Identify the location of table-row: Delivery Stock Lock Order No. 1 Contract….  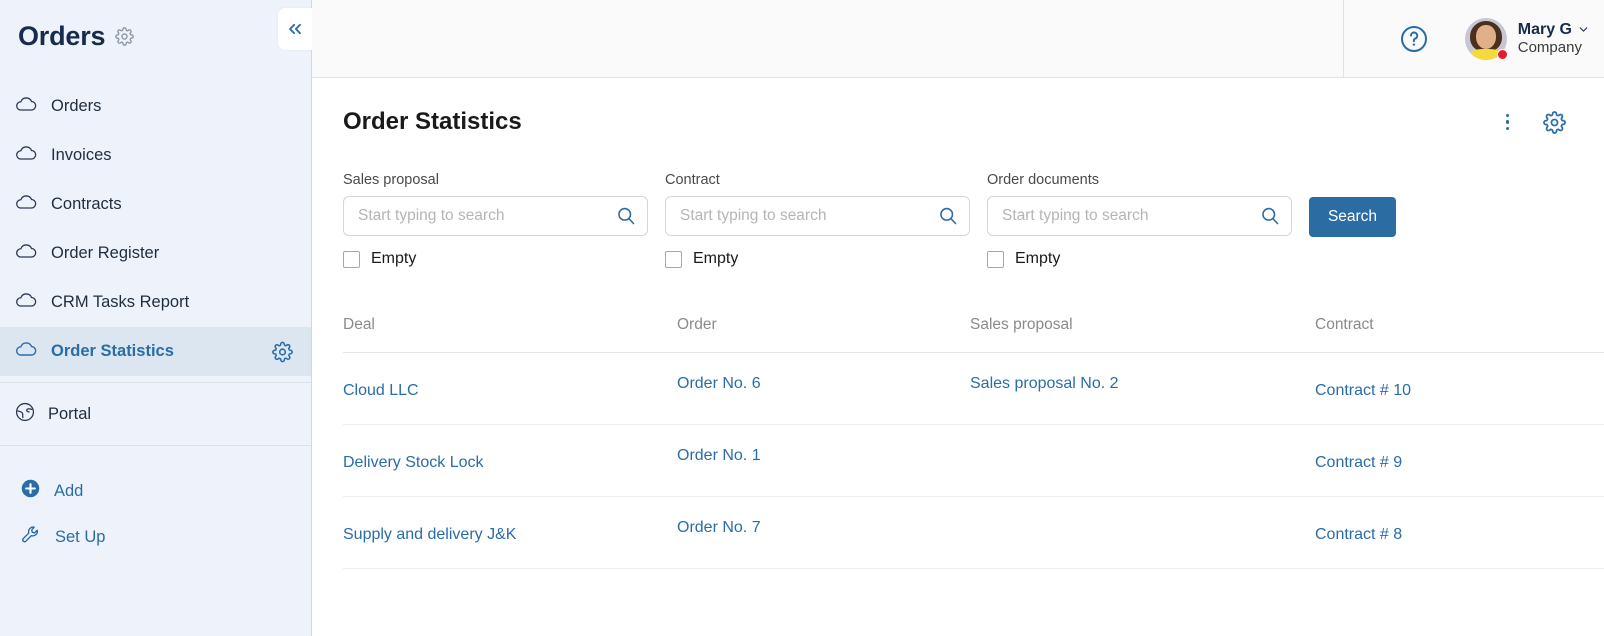
(973, 461).